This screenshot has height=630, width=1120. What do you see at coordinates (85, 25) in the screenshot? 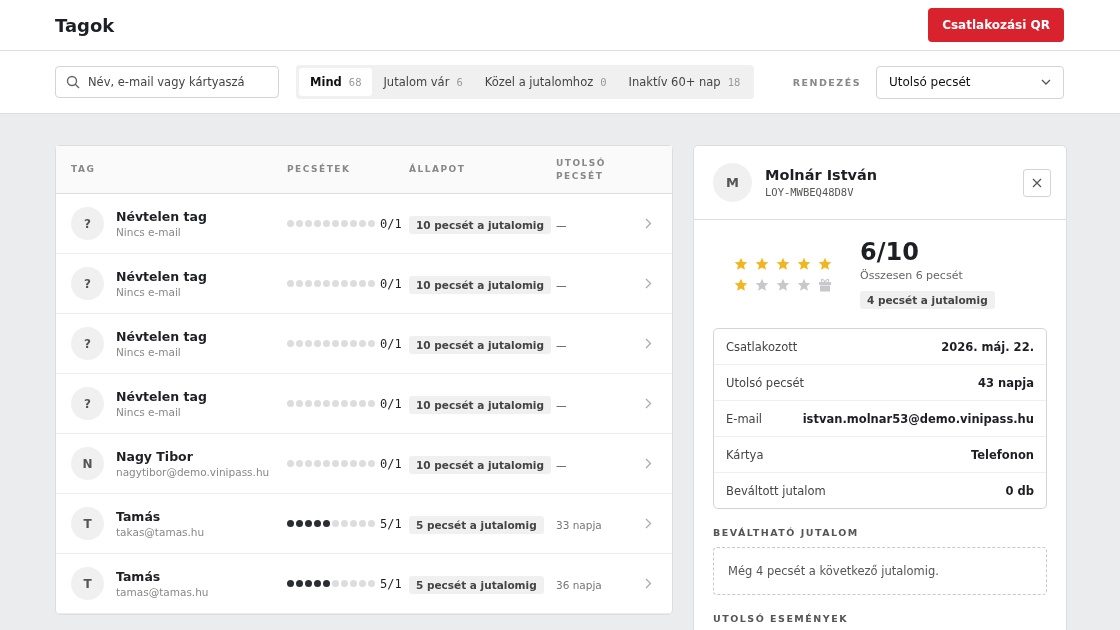
I see `page-title: Tagok` at bounding box center [85, 25].